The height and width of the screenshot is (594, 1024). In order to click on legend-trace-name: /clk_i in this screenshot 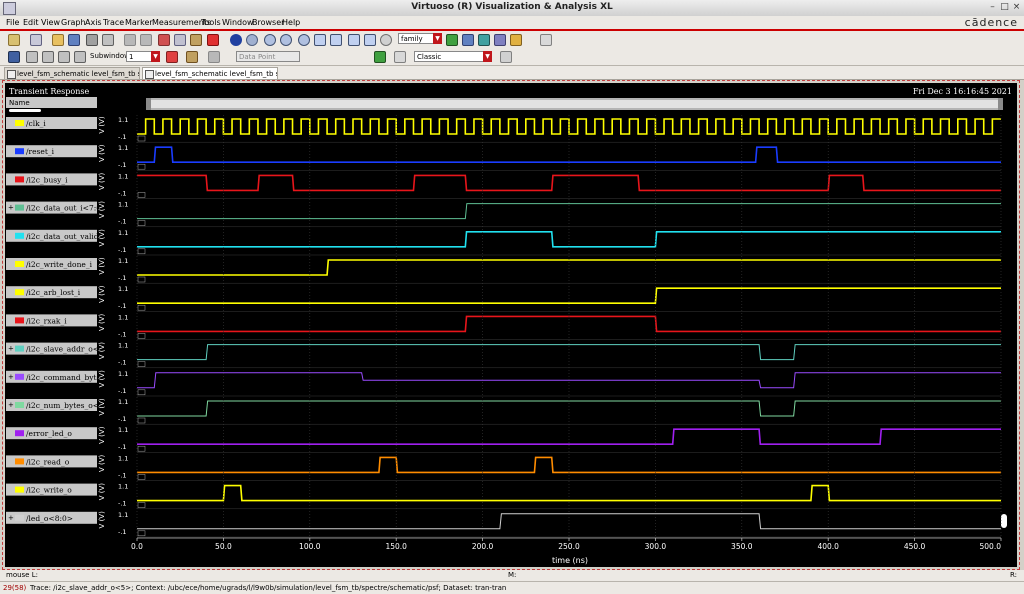, I will do `click(36, 123)`.